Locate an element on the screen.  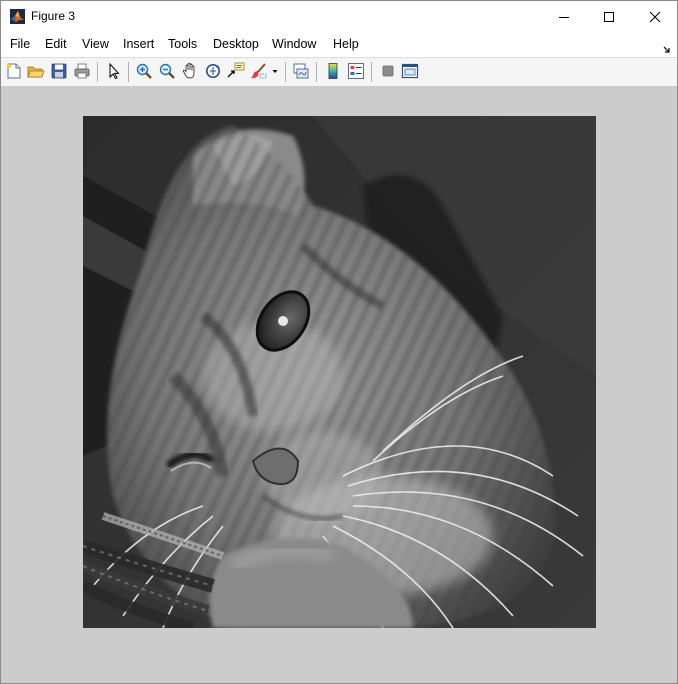
new-figure-icon is located at coordinates (14, 71).